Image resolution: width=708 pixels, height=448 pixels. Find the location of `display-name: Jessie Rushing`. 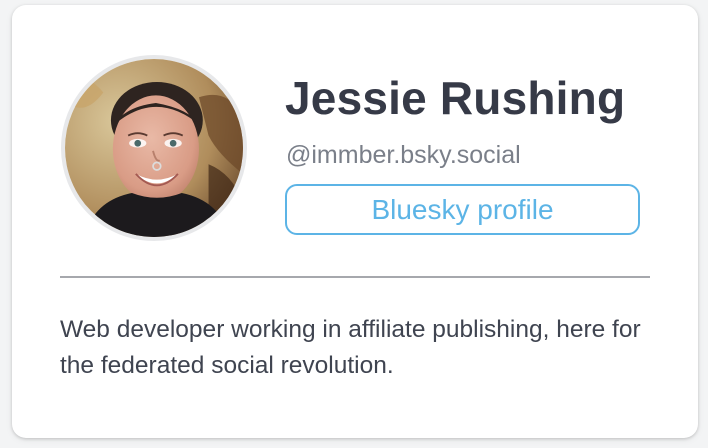

display-name: Jessie Rushing is located at coordinates (455, 98).